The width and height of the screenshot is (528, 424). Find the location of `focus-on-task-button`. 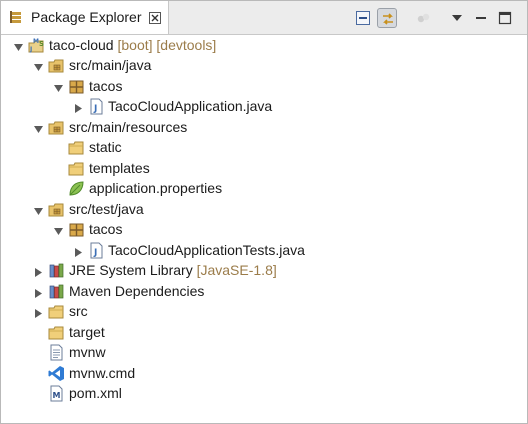

focus-on-task-button is located at coordinates (423, 18).